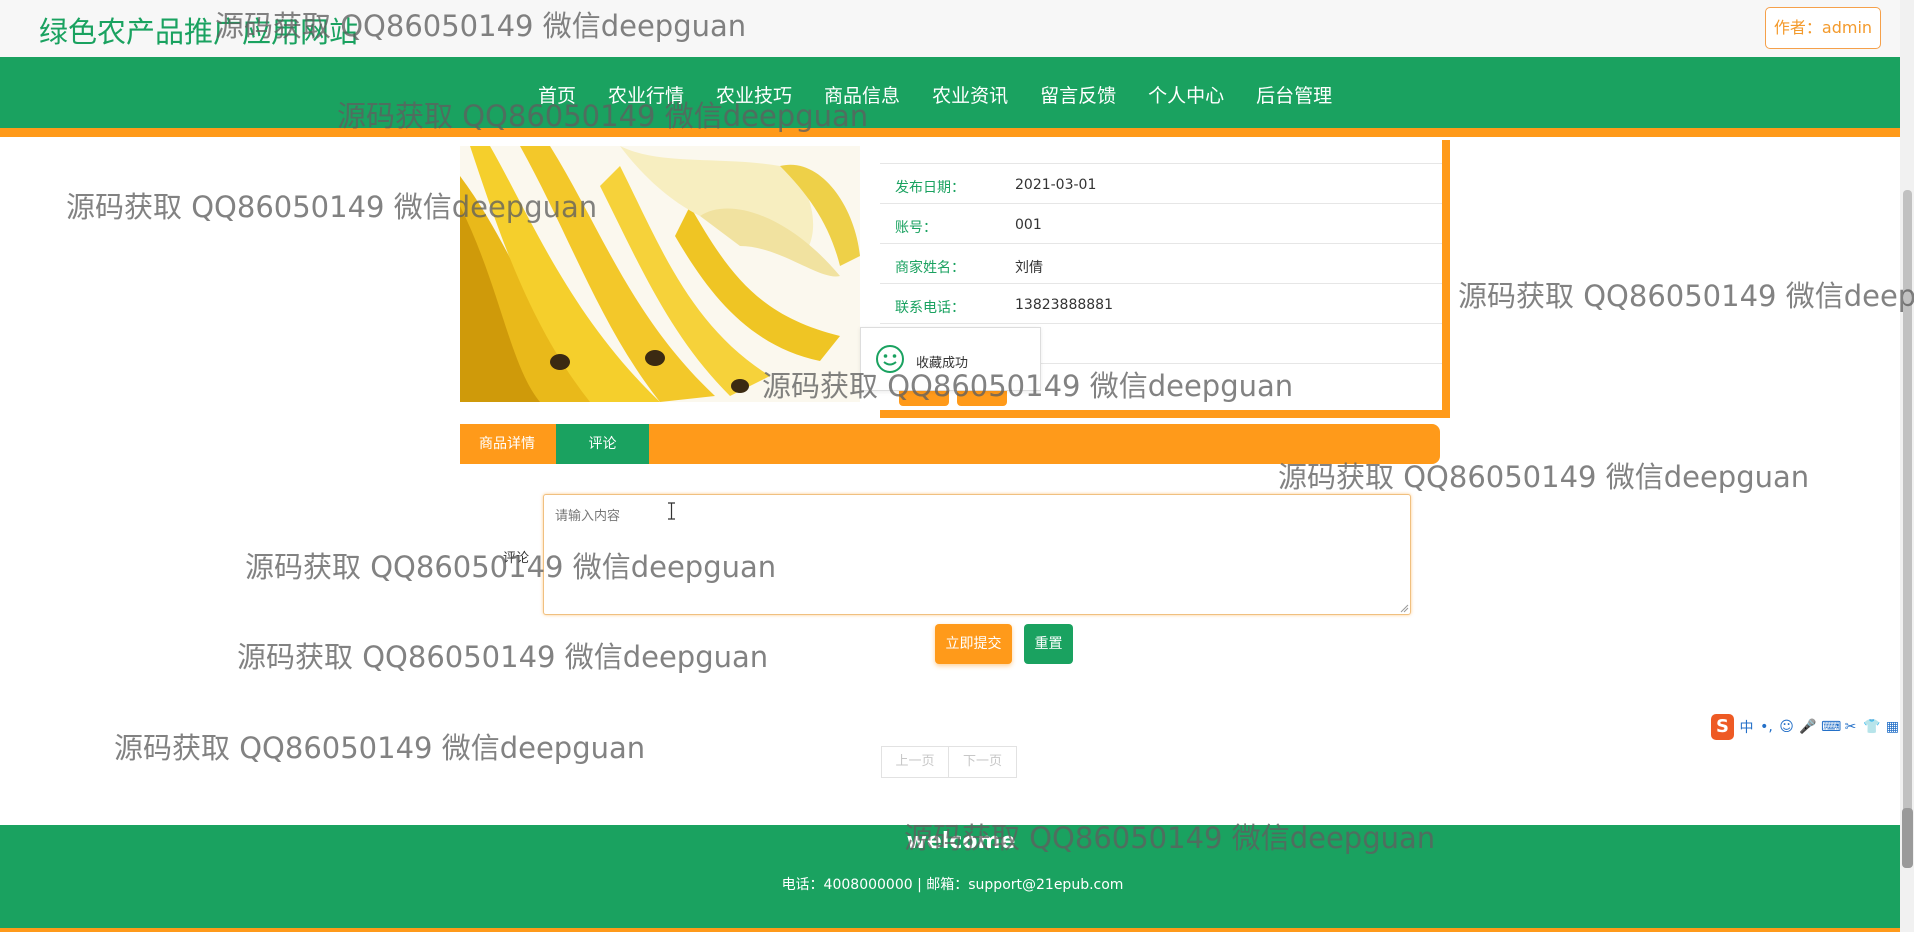  I want to click on ime-logo-icon: S, so click(1722, 727).